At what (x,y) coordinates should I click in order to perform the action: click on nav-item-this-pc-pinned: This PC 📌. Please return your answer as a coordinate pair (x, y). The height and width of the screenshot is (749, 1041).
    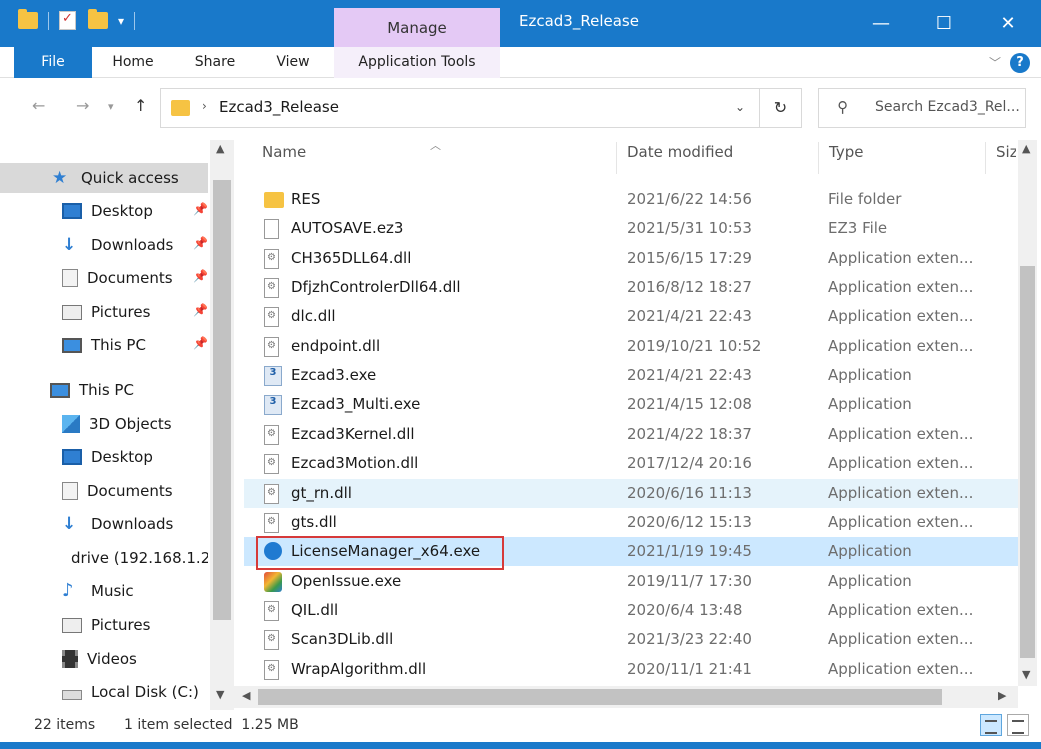
    Looking at the image, I should click on (104, 345).